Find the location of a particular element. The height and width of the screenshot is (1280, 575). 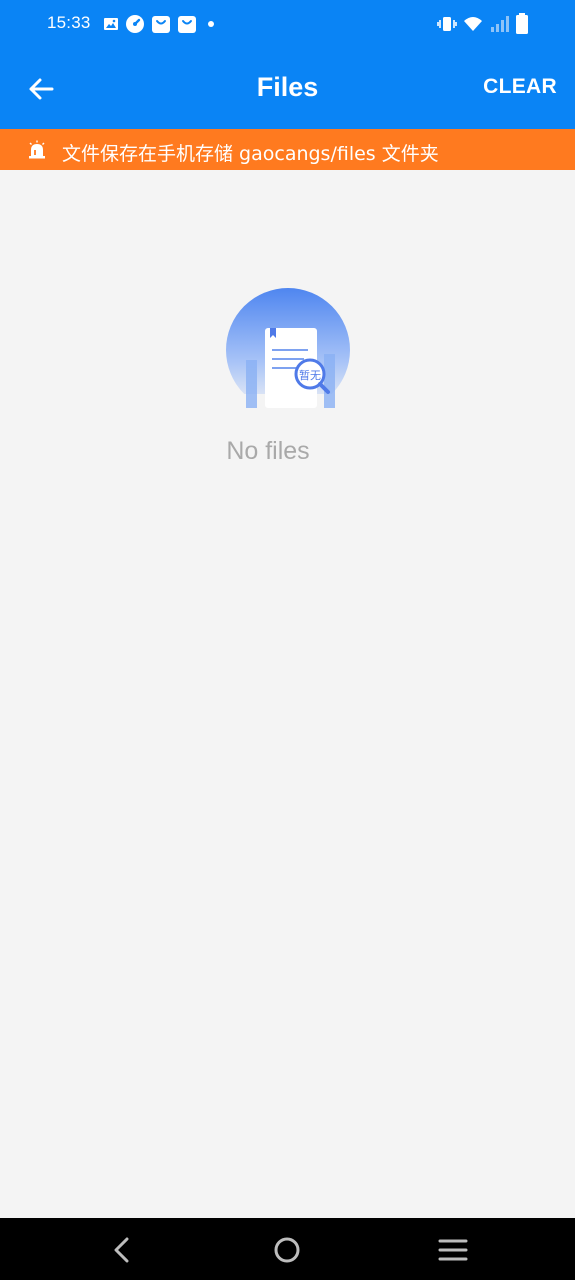

back-nav-icon is located at coordinates (121, 1250).